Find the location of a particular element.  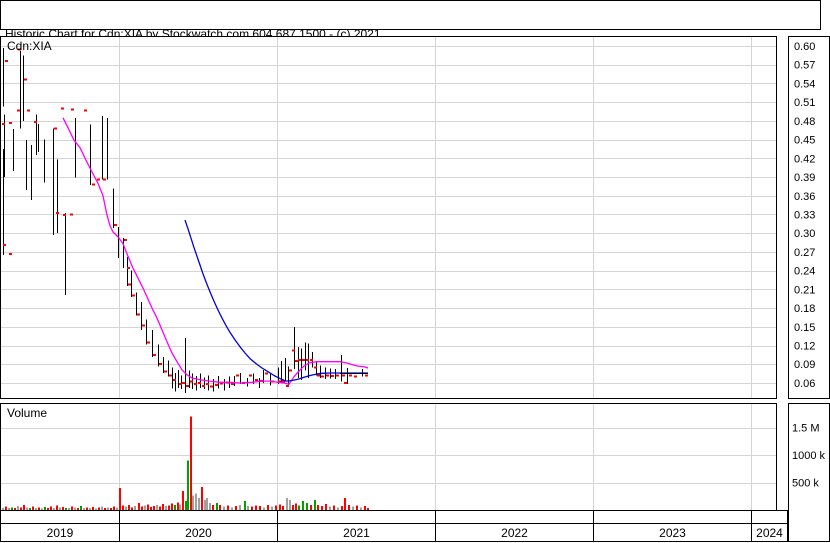

svg-text: 0.27 is located at coordinates (804, 253).